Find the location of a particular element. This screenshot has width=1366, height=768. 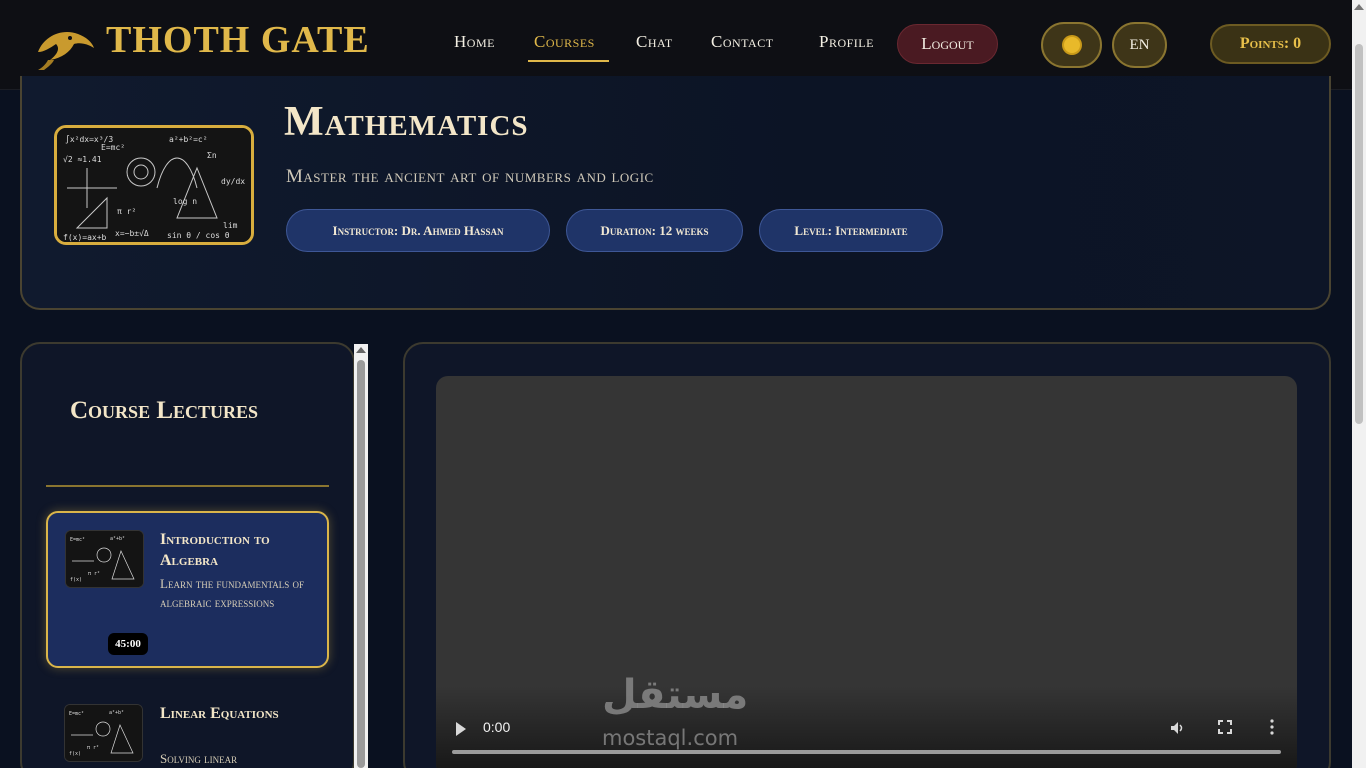

video-progress-bar is located at coordinates (866, 752).